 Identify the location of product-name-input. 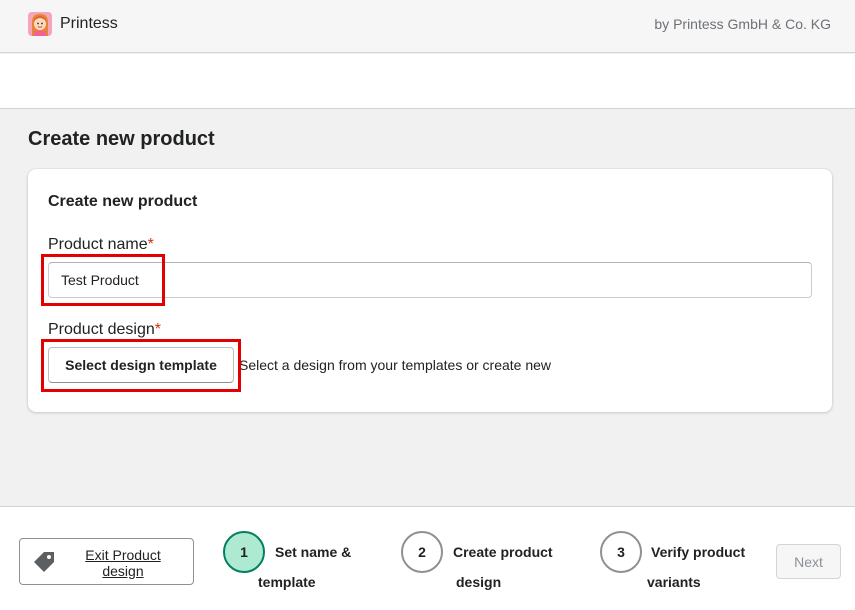
(430, 280).